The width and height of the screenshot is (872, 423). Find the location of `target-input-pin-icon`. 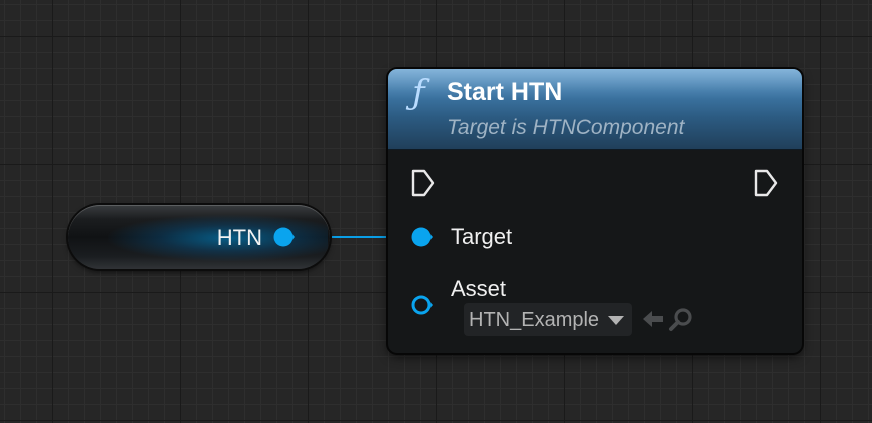

target-input-pin-icon is located at coordinates (422, 237).